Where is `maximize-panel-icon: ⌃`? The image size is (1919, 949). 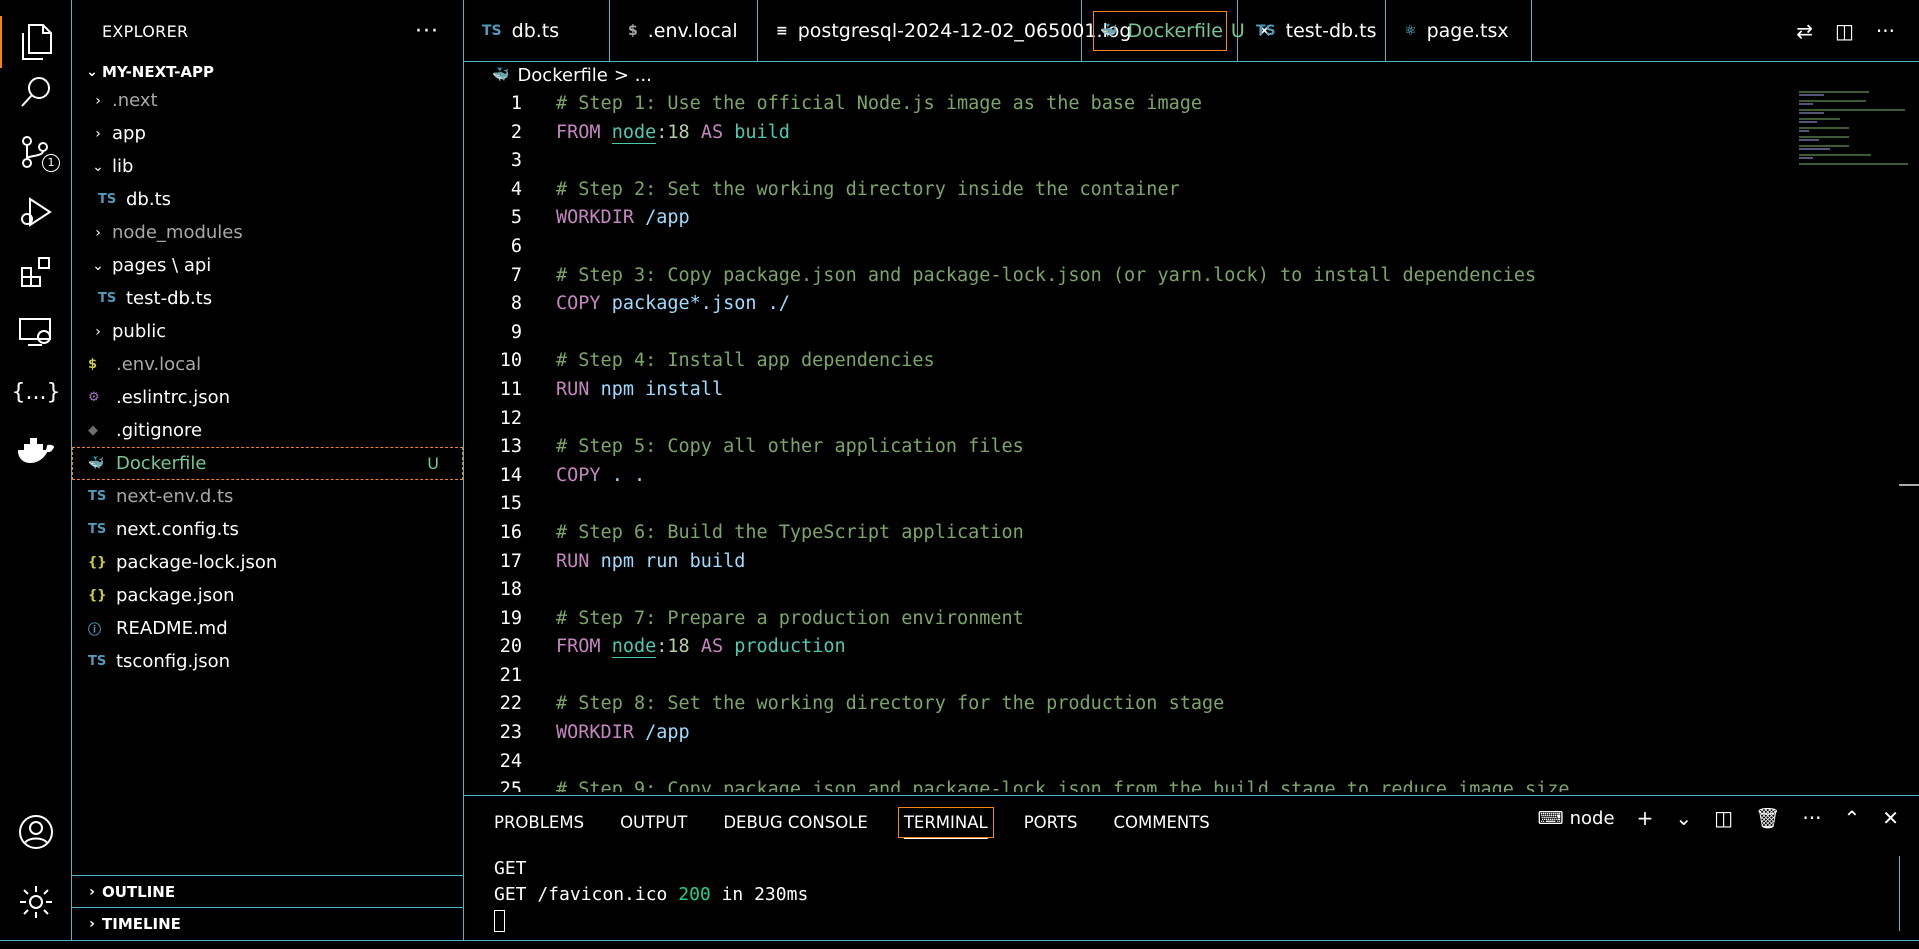 maximize-panel-icon: ⌃ is located at coordinates (1851, 818).